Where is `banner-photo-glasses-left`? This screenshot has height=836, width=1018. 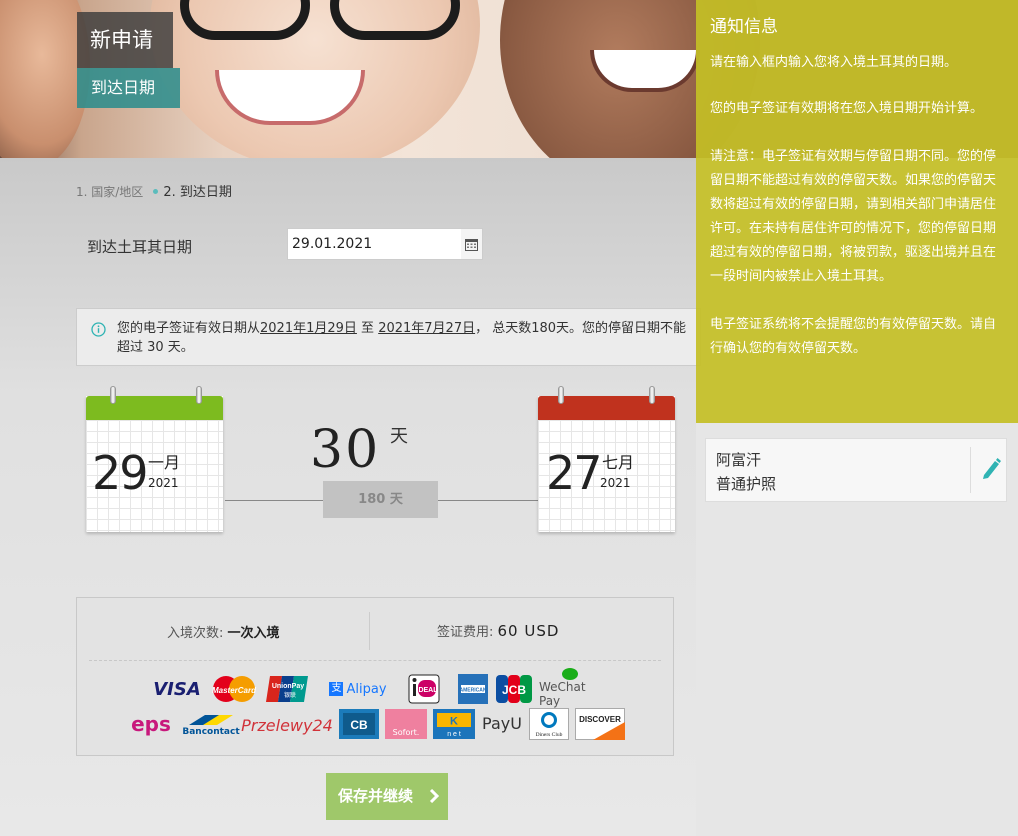
banner-photo-glasses-left is located at coordinates (245, 20).